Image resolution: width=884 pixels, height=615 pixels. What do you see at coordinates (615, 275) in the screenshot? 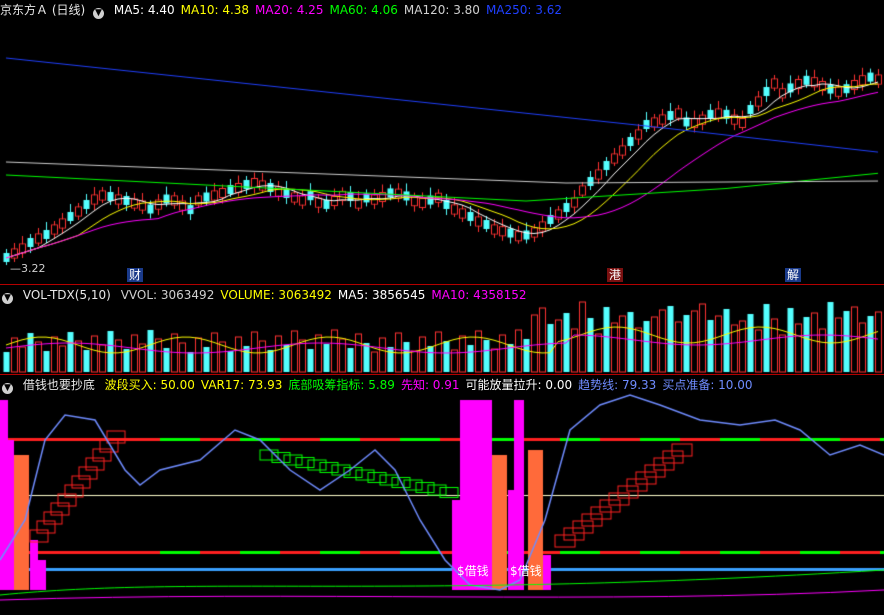
I see `event-marker-hk: 港` at bounding box center [615, 275].